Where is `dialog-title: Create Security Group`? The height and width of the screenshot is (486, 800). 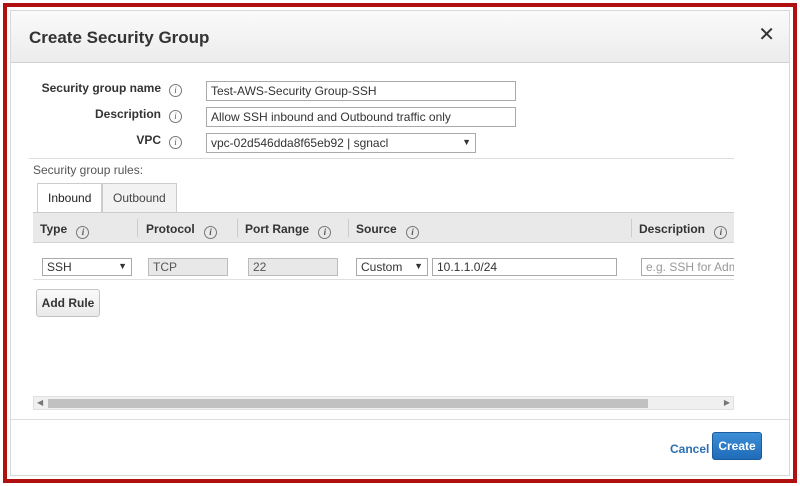
dialog-title: Create Security Group is located at coordinates (119, 37).